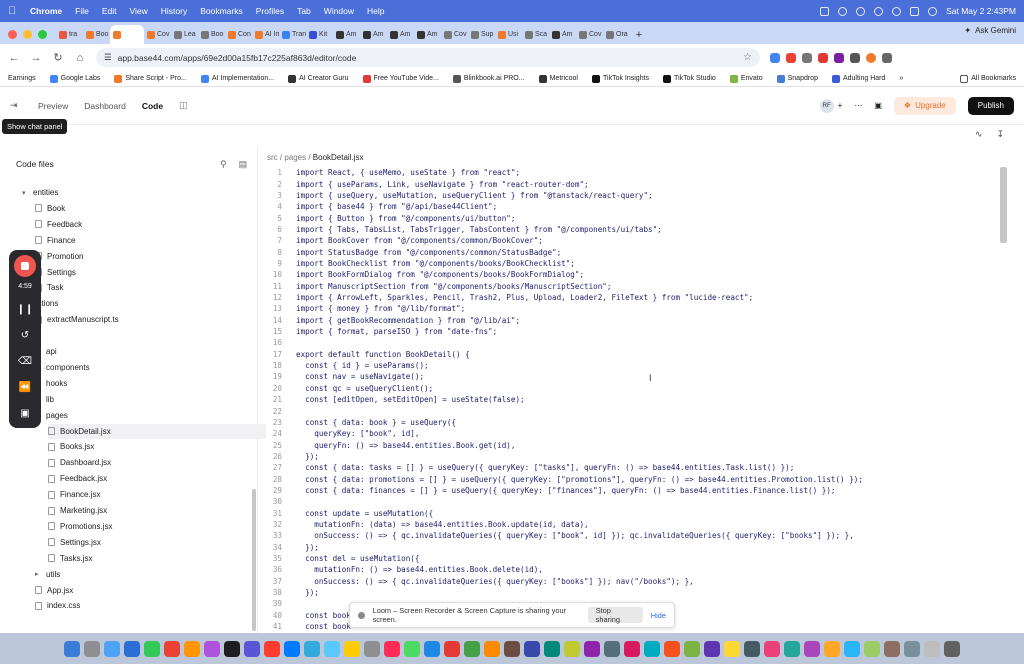  What do you see at coordinates (17, 105) in the screenshot?
I see `toggle-chat-panel-icon: ⇥` at bounding box center [17, 105].